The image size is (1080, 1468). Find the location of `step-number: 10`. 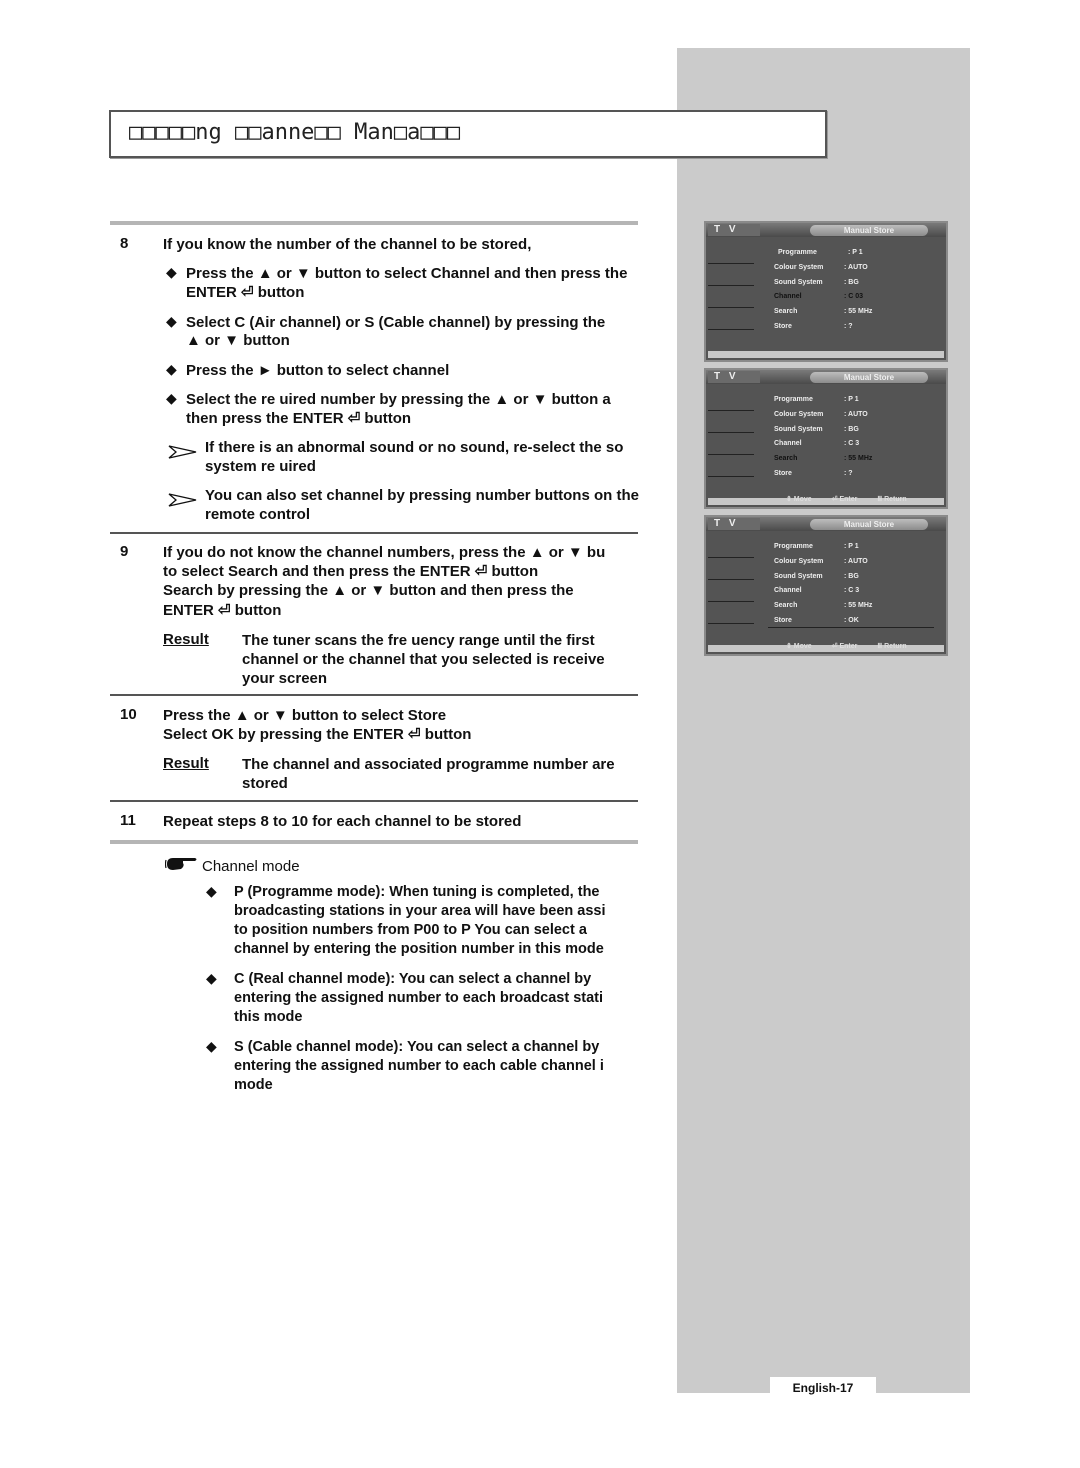

step-number: 10 is located at coordinates (128, 714).